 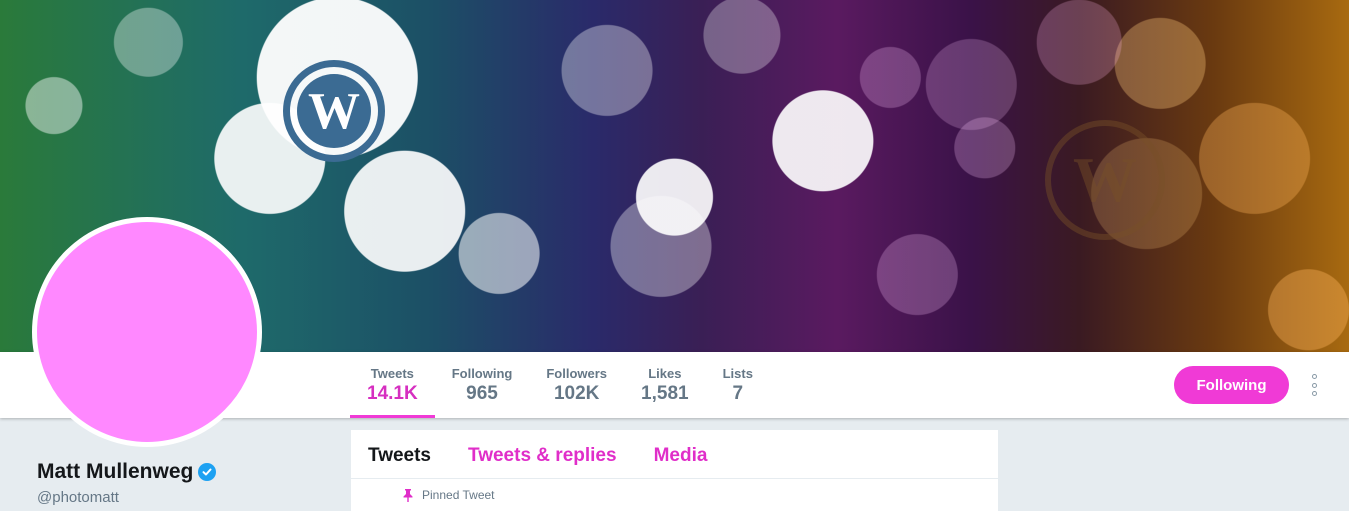 I want to click on stat-label: Tweets, so click(x=392, y=373).